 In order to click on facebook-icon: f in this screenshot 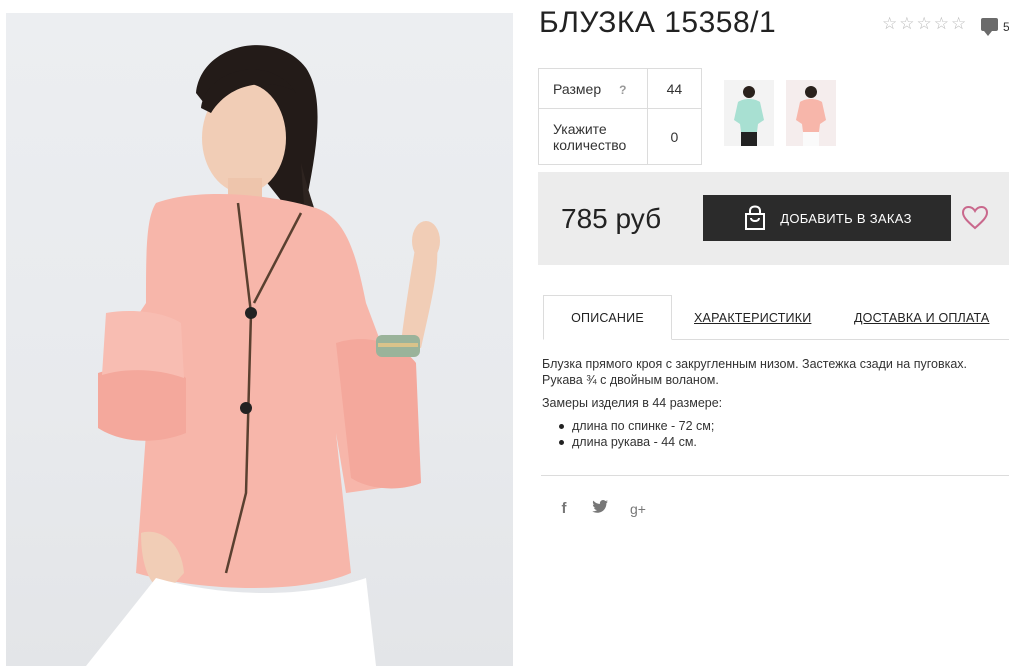, I will do `click(564, 508)`.